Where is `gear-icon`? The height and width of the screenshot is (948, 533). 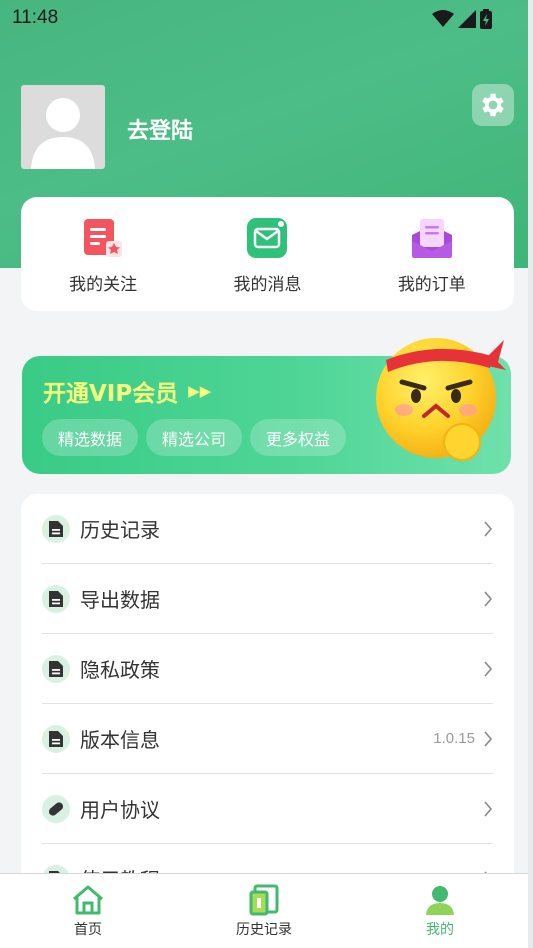 gear-icon is located at coordinates (493, 105).